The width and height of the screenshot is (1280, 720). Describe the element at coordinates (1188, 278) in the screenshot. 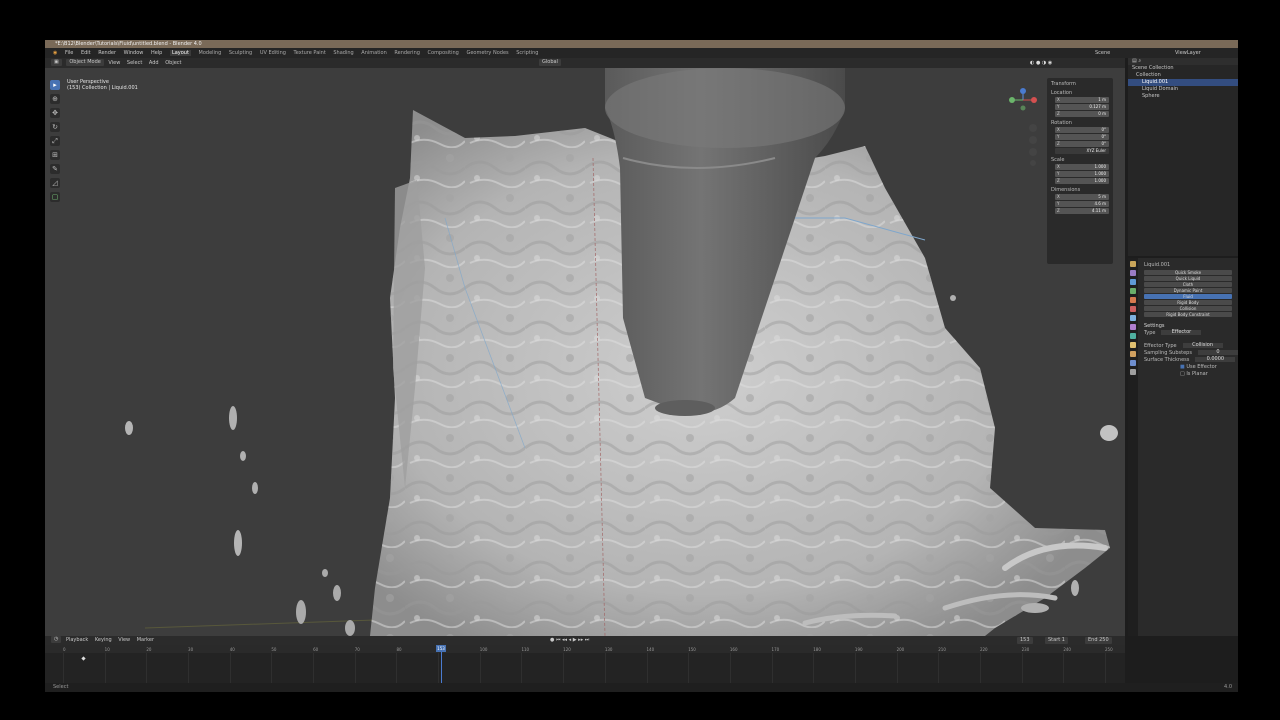

I see `physics-quick-liquid: Quick Liquid` at that location.